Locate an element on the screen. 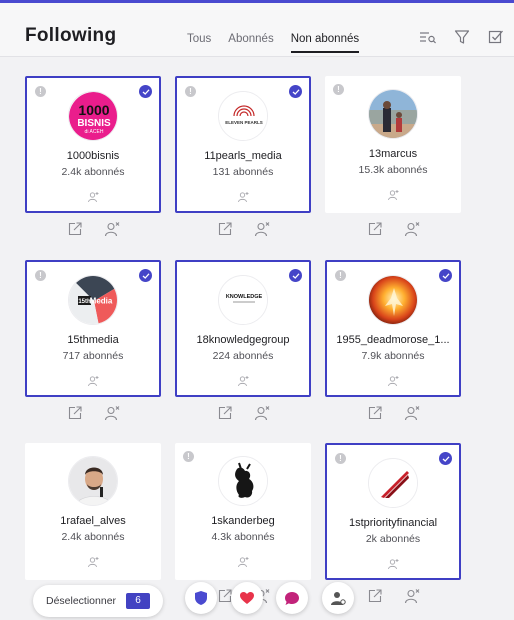  tab-tous: Tous is located at coordinates (199, 43).